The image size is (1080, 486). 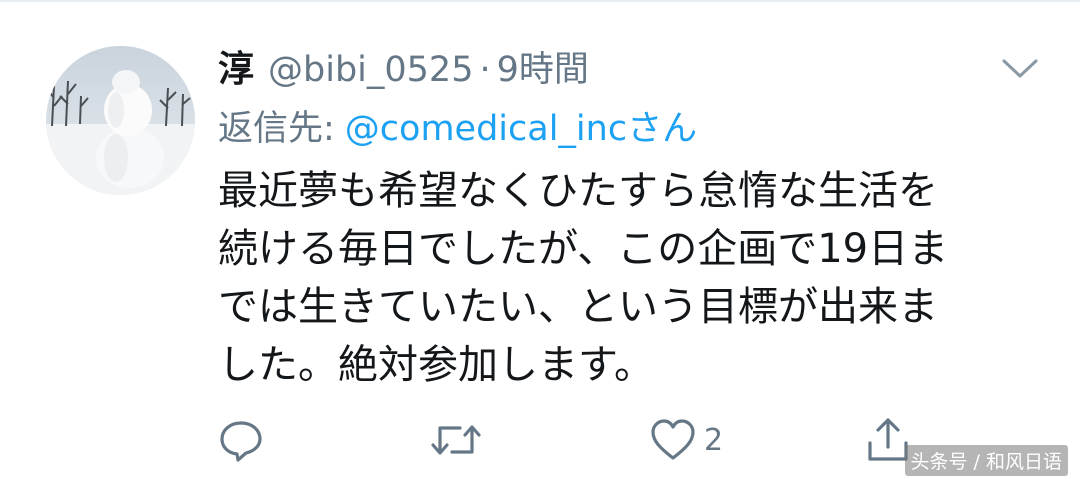 I want to click on tweet-header: 淳 @bibi_0525 · 9時間, so click(x=403, y=65).